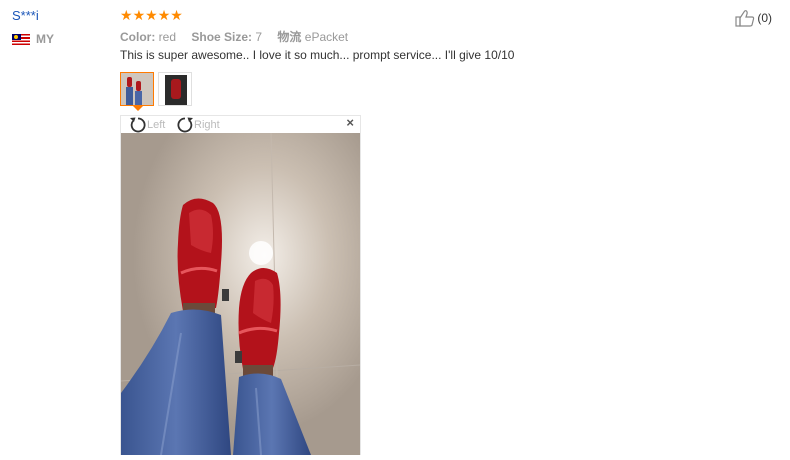 The height and width of the screenshot is (460, 790). I want to click on rotate-left-icon, so click(138, 125).